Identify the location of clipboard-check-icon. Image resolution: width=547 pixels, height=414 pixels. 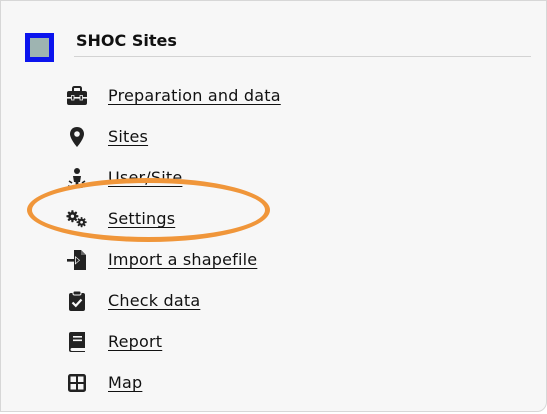
(77, 301).